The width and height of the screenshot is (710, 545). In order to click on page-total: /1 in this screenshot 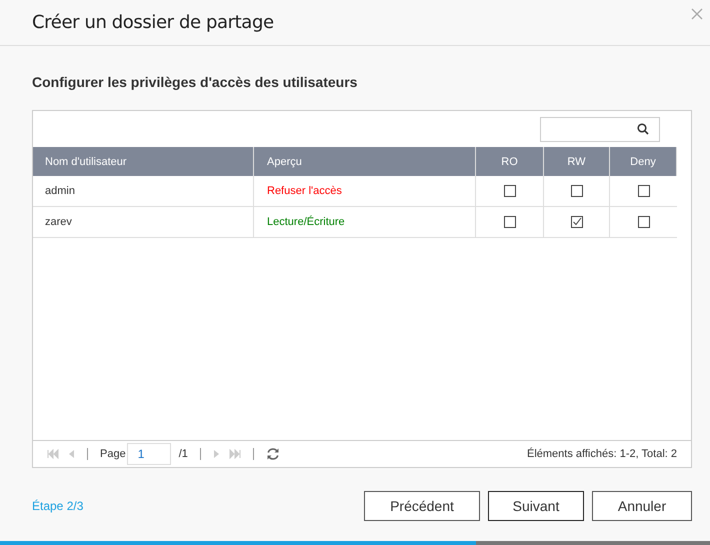, I will do `click(183, 454)`.